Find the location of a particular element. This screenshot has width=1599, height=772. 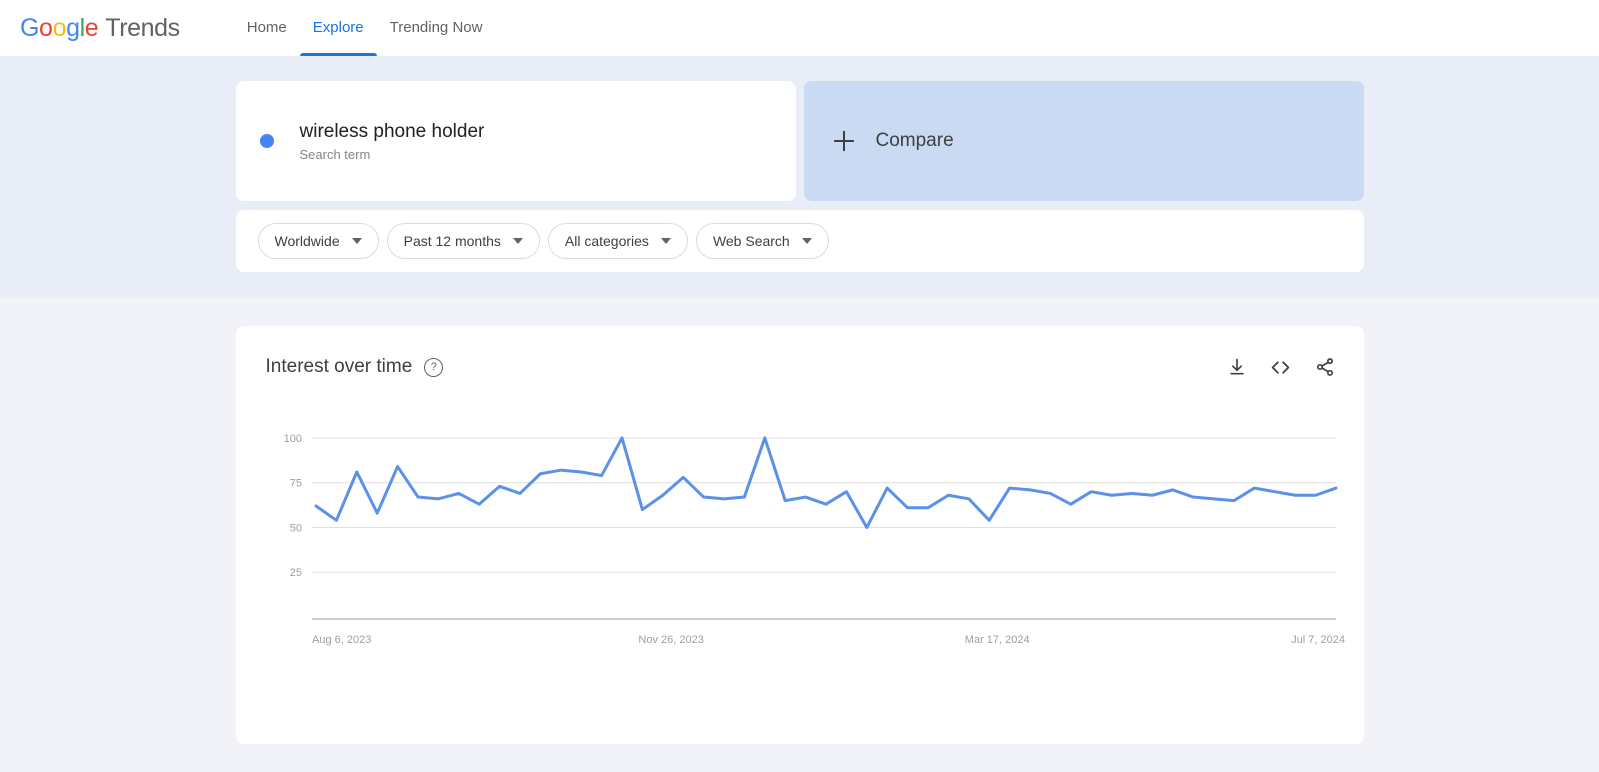

compare-label: Compare is located at coordinates (914, 140).